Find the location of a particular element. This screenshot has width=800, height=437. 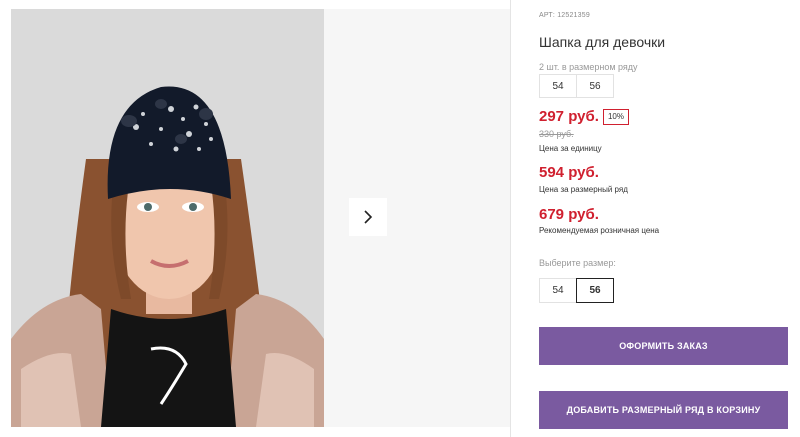

product-title: Шапка для девочки is located at coordinates (602, 42).